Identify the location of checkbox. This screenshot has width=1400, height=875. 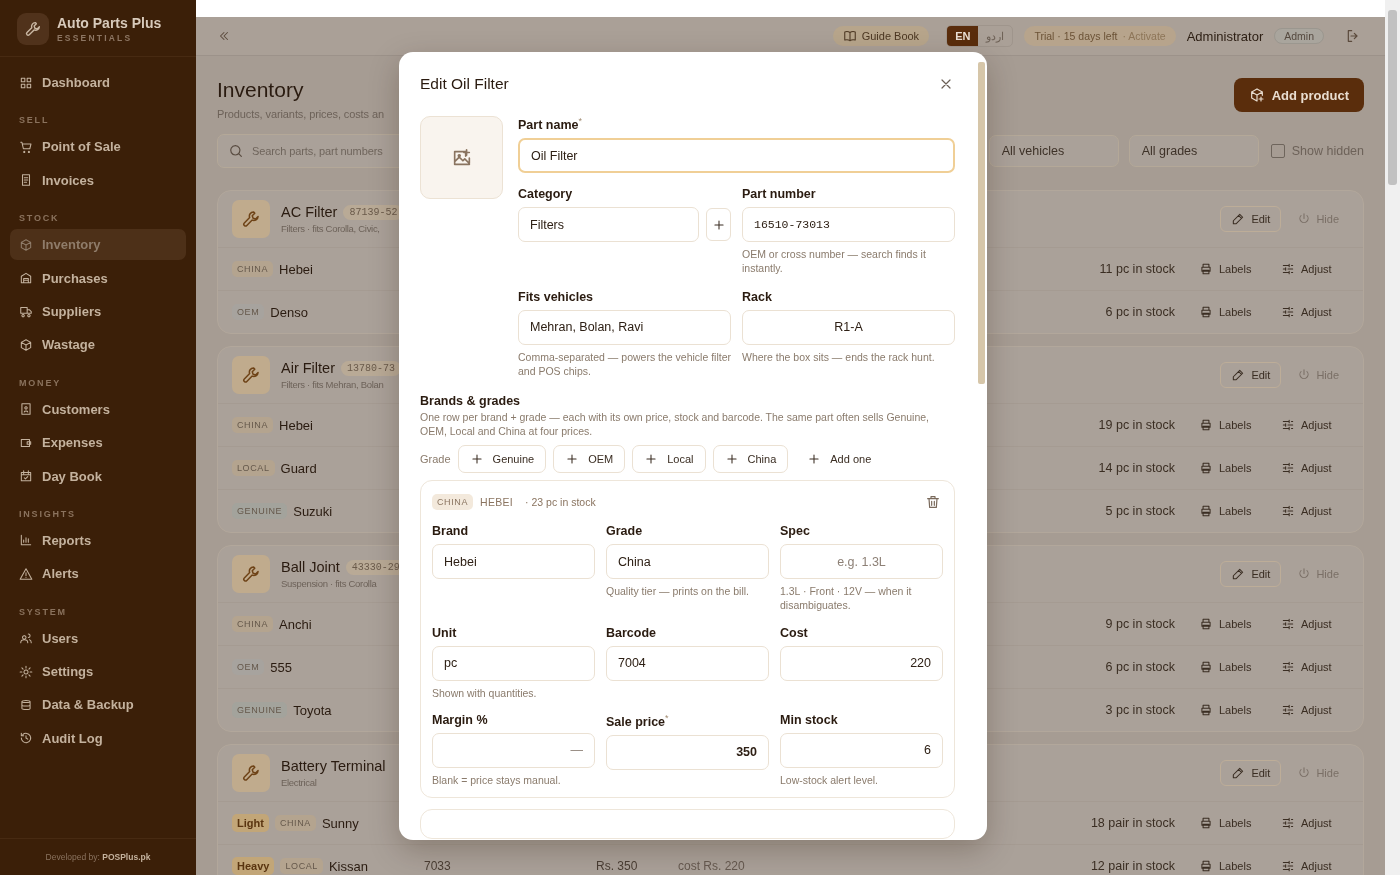
(1277, 151).